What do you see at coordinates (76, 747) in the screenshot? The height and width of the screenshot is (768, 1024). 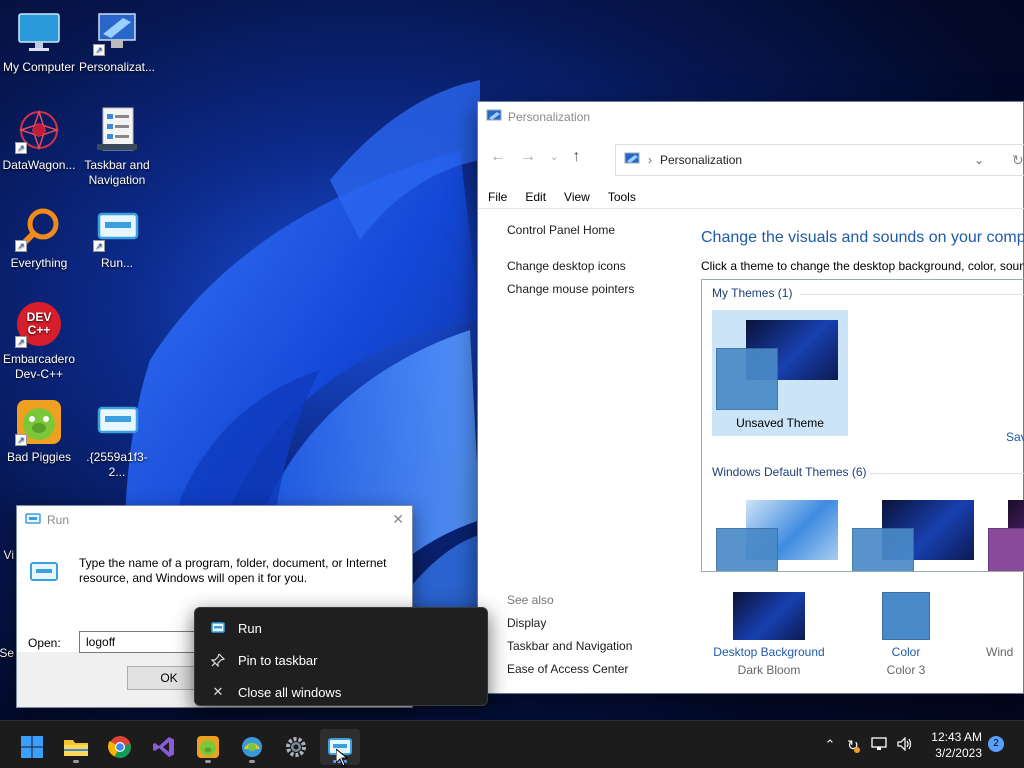 I see `taskbar-file-explorer` at bounding box center [76, 747].